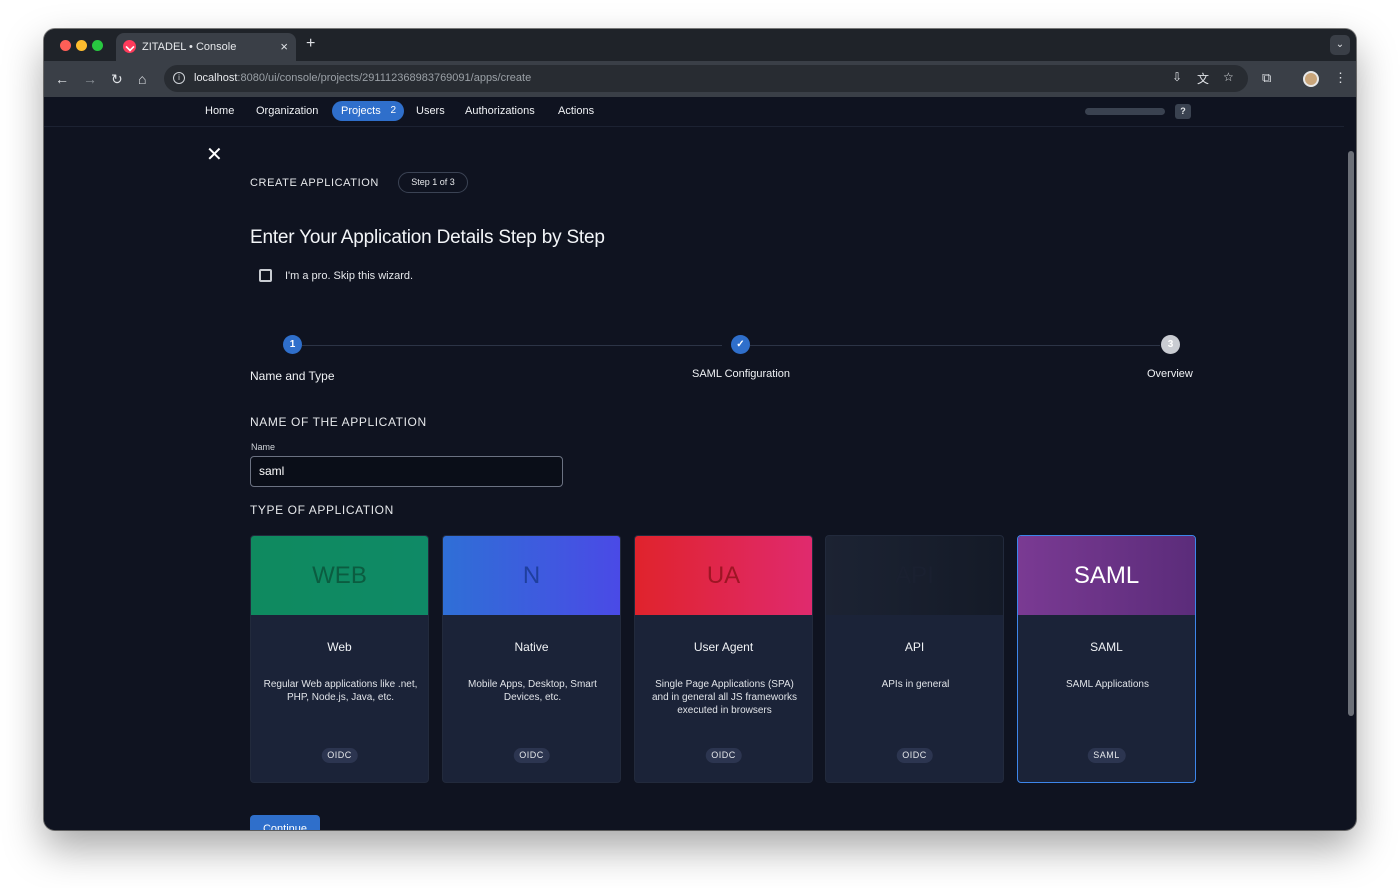 Image resolution: width=1400 pixels, height=888 pixels. I want to click on protocol-badge: SAML, so click(1106, 755).